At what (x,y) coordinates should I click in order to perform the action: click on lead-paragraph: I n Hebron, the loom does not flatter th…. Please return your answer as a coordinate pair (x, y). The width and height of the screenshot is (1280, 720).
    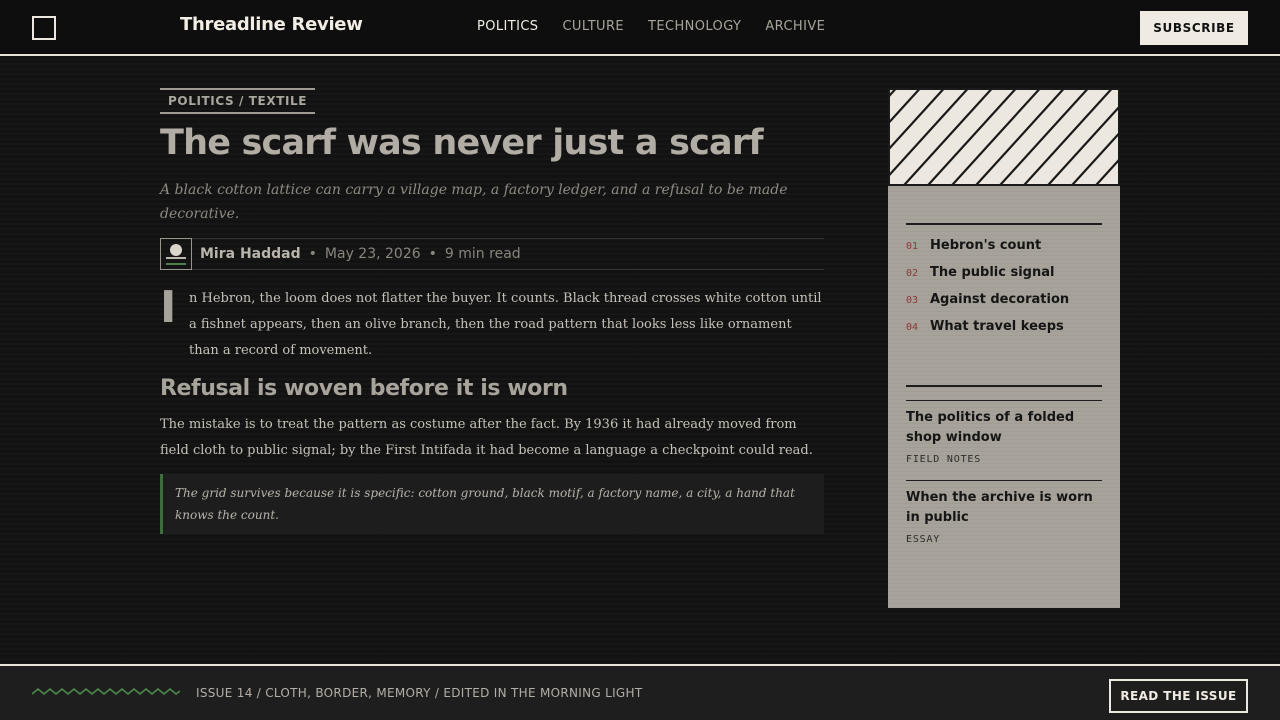
    Looking at the image, I should click on (492, 325).